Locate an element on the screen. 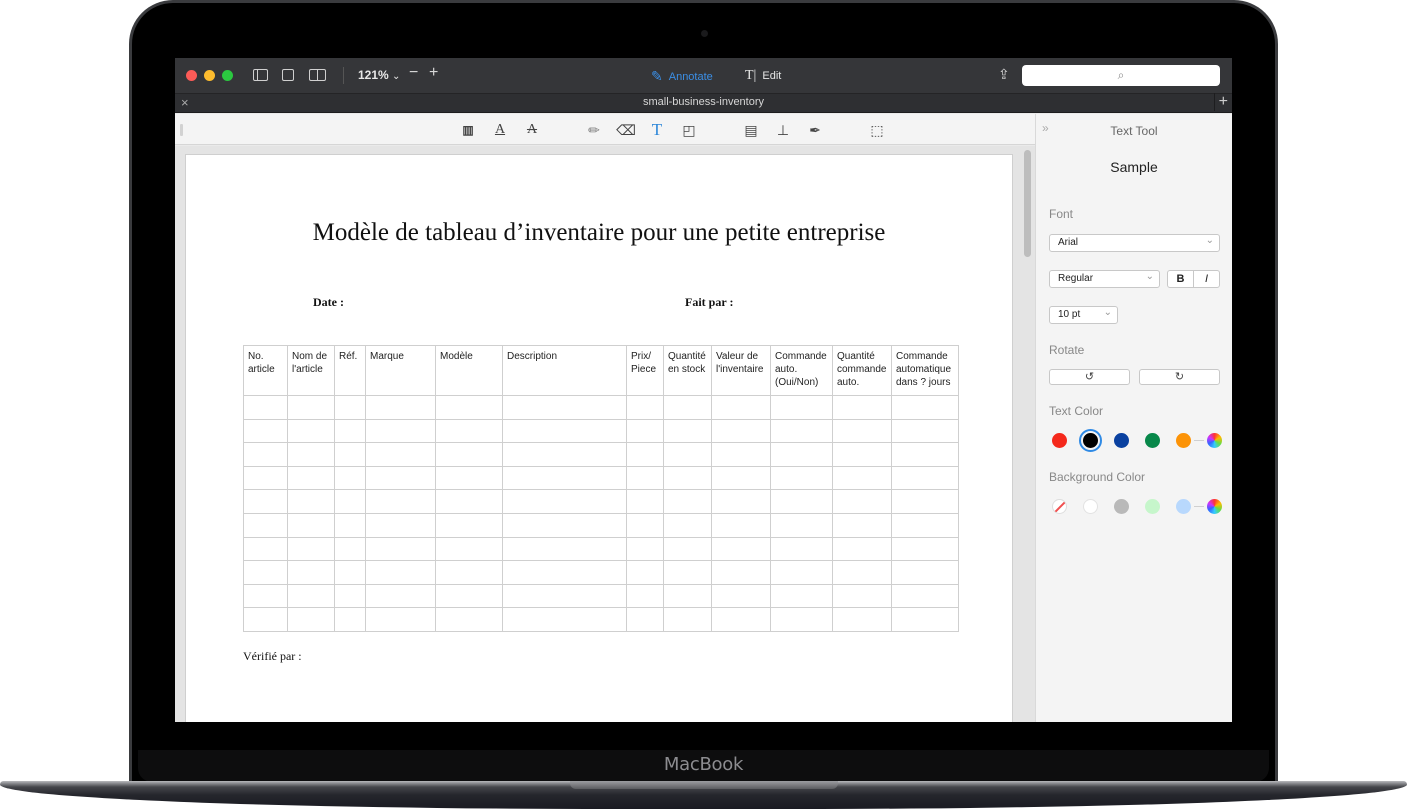  zoom-out-button: − is located at coordinates (413, 73).